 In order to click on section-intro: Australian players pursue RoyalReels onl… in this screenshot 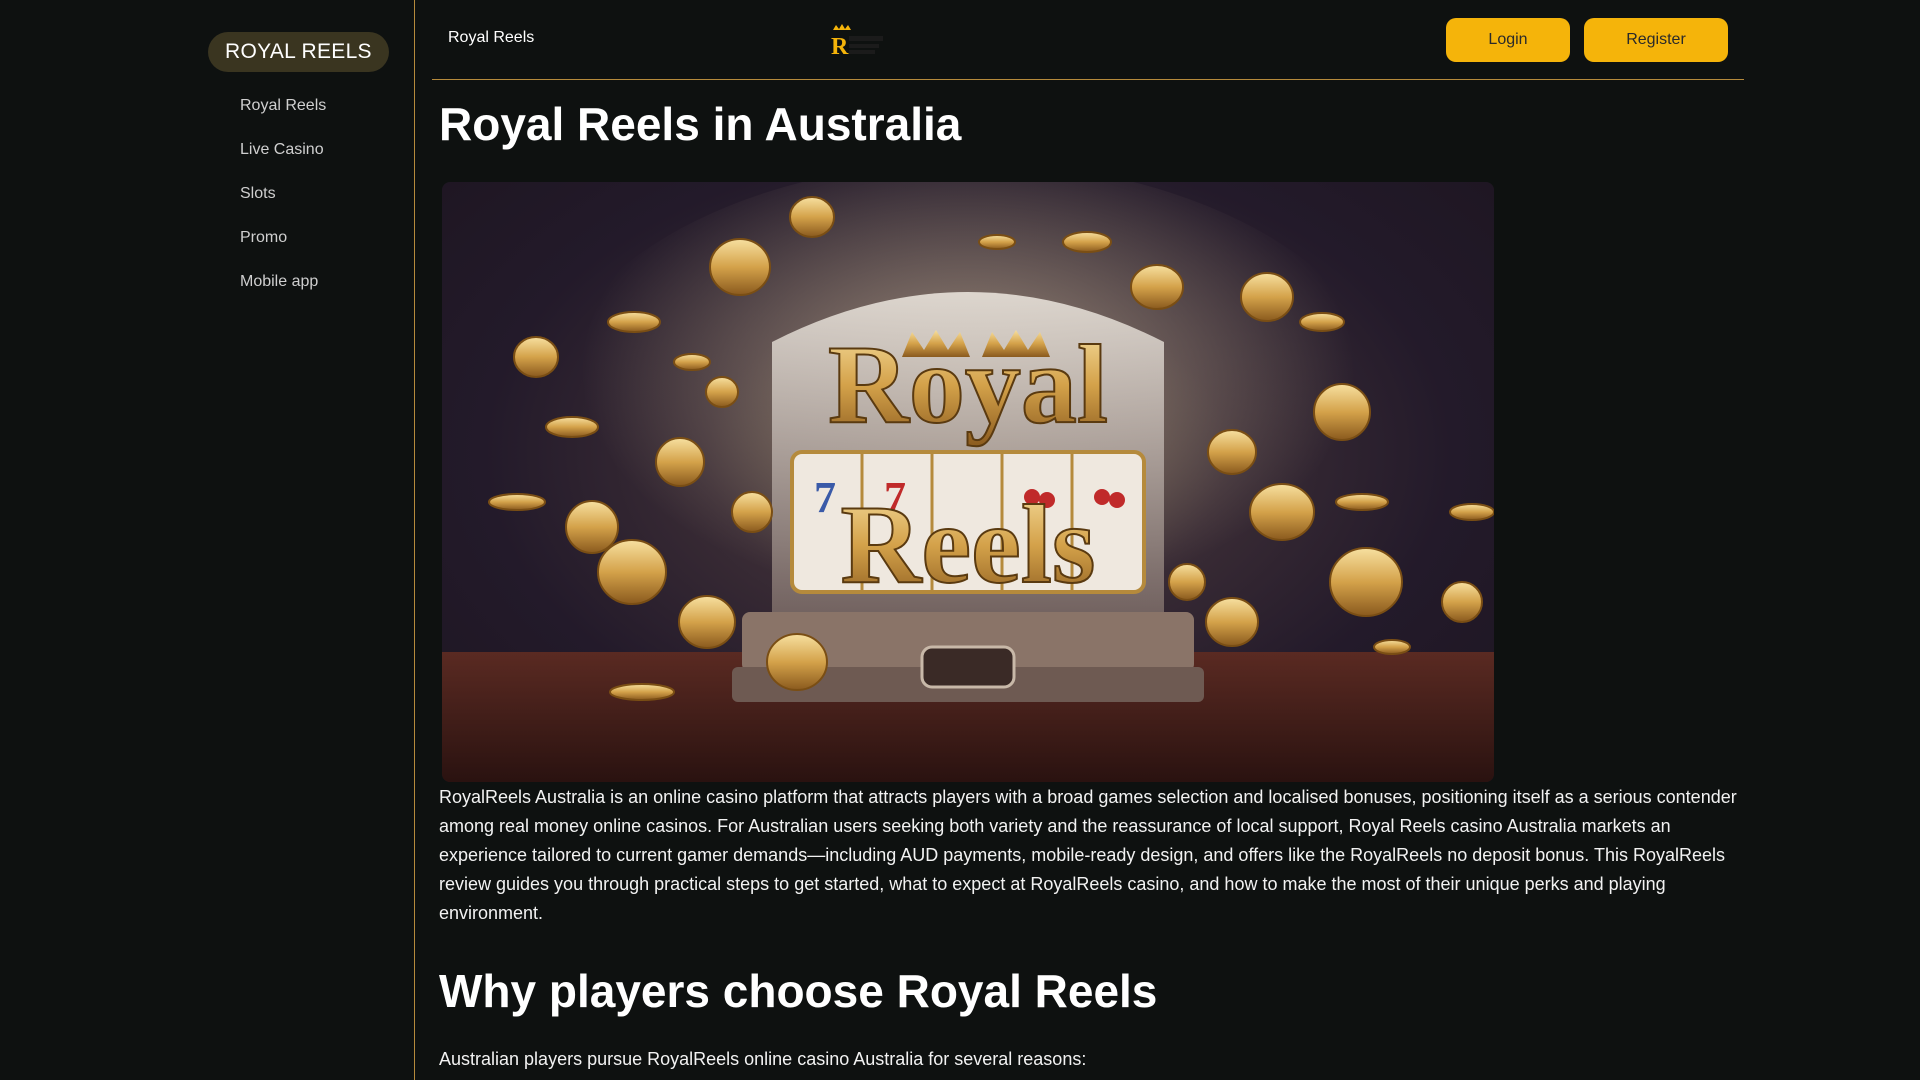, I will do `click(763, 1059)`.